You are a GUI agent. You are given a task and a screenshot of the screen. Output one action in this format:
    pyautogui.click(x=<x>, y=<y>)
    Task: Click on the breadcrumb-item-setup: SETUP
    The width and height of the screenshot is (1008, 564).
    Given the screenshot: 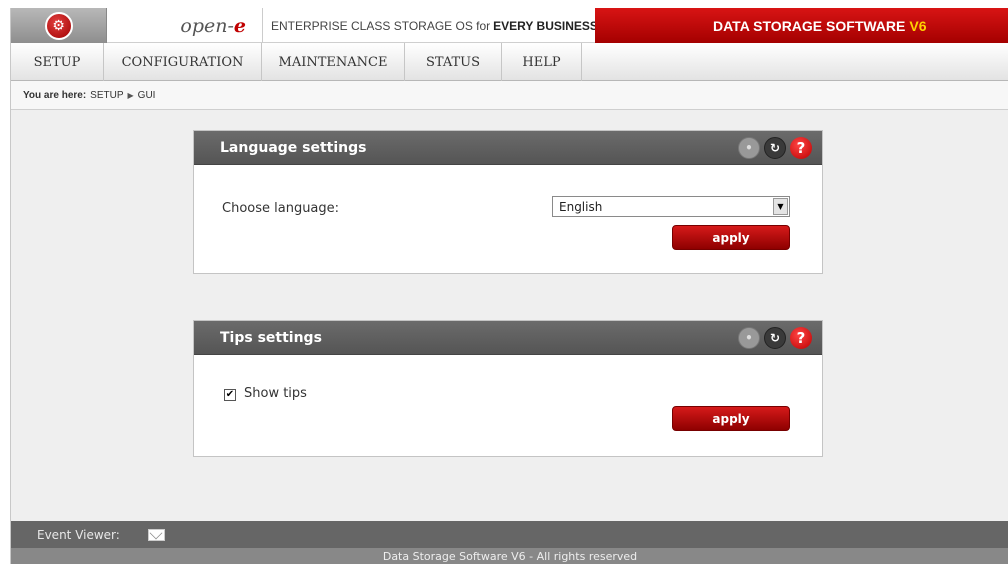 What is the action you would take?
    pyautogui.click(x=106, y=95)
    